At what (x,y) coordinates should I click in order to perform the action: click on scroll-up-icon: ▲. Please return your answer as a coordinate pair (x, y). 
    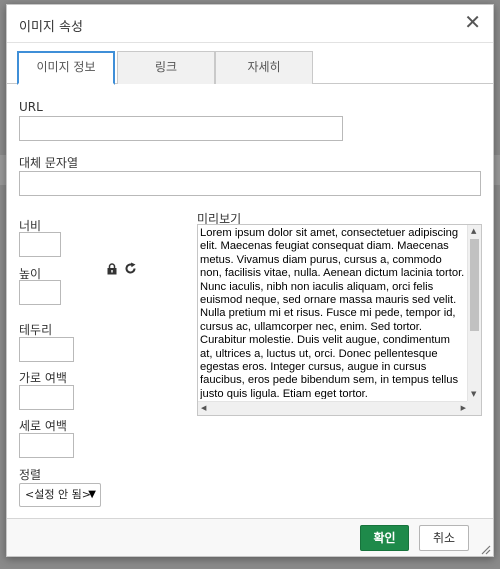
    Looking at the image, I should click on (473, 231).